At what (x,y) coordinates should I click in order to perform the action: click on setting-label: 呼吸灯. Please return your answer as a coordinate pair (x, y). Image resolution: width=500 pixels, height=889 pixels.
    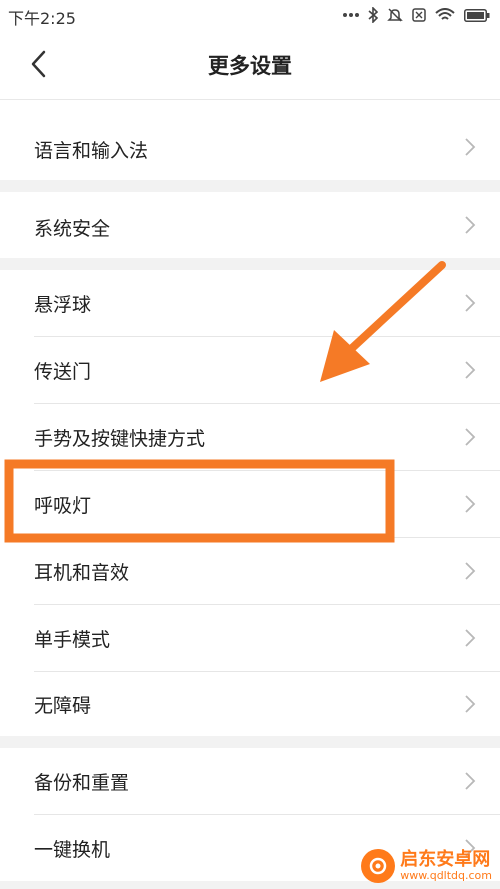
    Looking at the image, I should click on (63, 506).